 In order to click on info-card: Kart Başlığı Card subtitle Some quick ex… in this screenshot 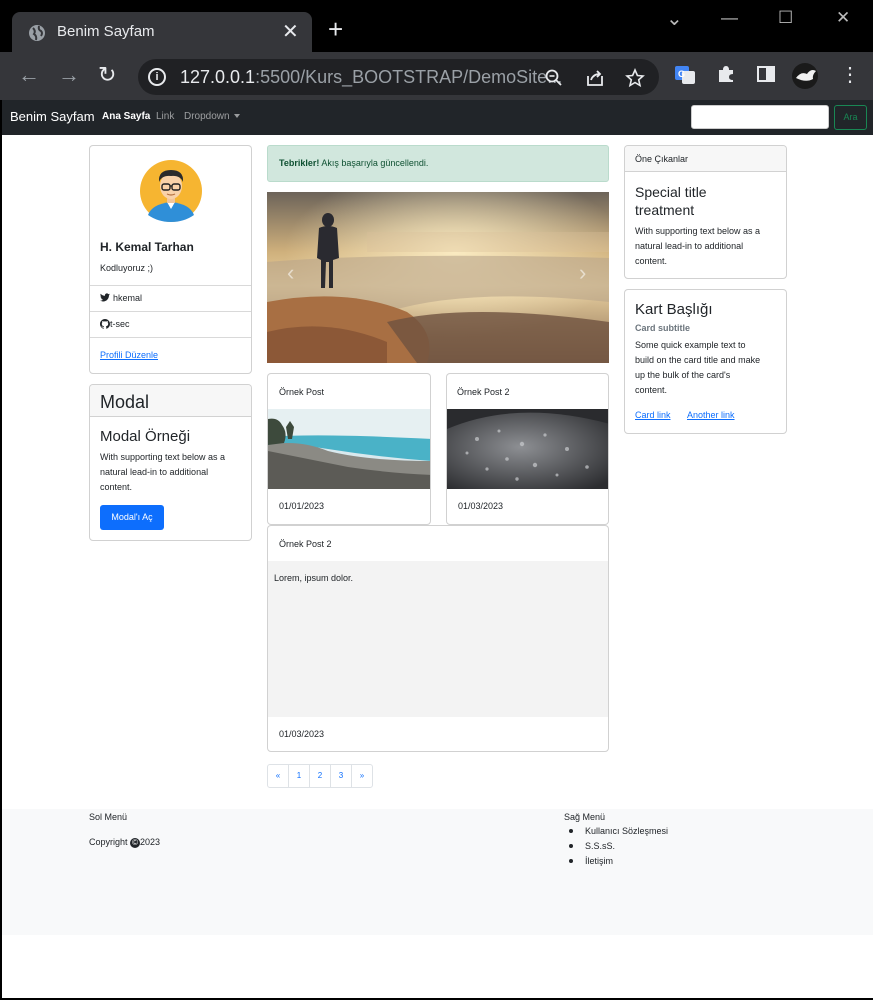, I will do `click(705, 361)`.